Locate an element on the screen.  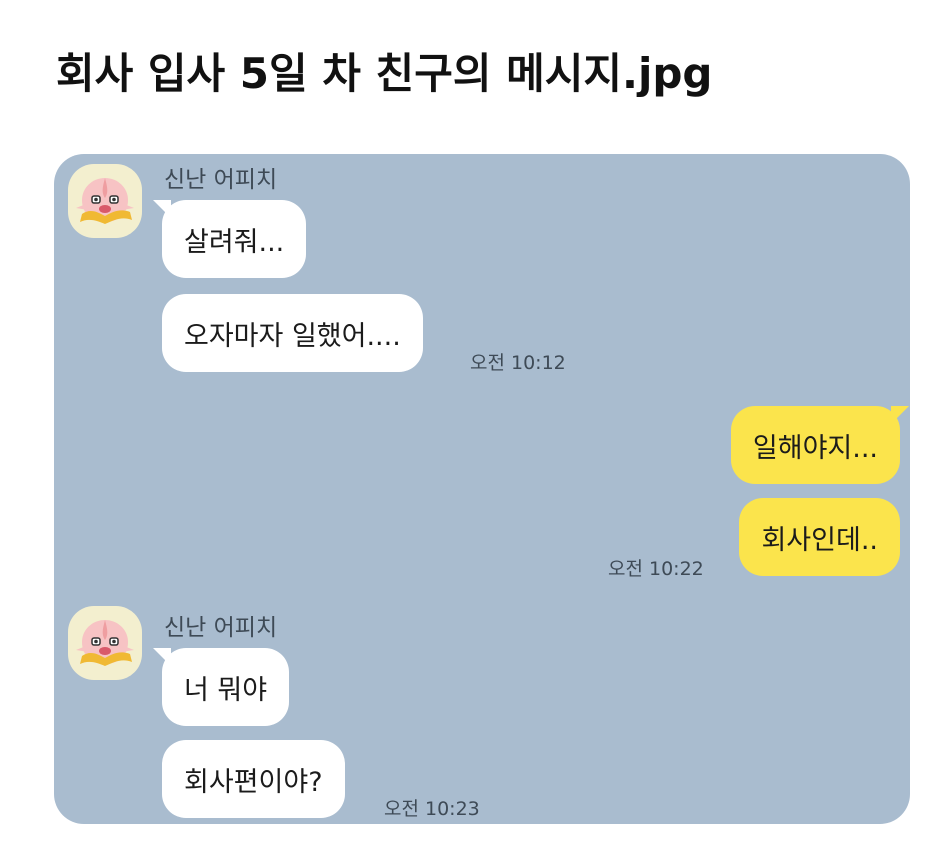
my-message-bubble: 회사인데.. is located at coordinates (819, 537).